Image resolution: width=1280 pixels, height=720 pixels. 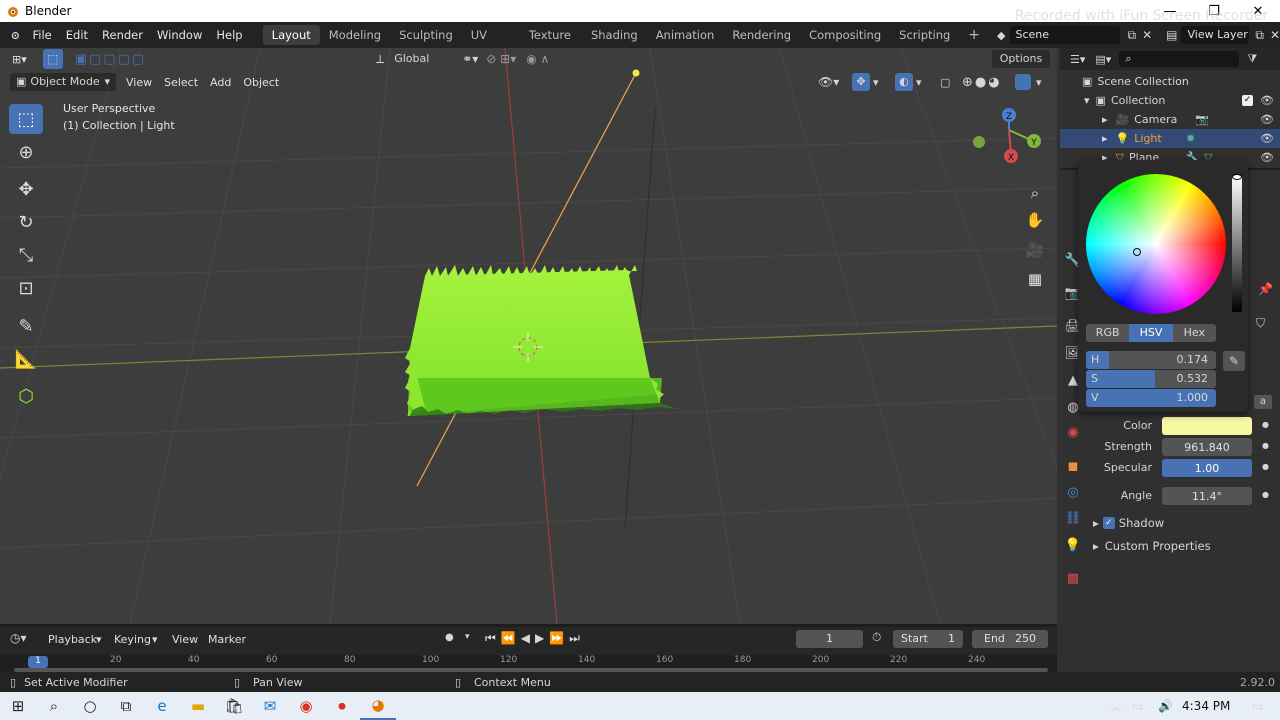 What do you see at coordinates (291, 35) in the screenshot?
I see `tab-layout: Layout` at bounding box center [291, 35].